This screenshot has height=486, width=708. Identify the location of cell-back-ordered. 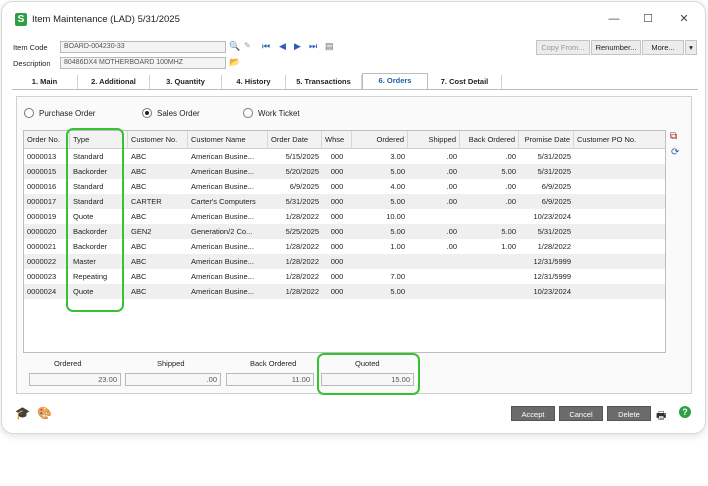
(489, 276).